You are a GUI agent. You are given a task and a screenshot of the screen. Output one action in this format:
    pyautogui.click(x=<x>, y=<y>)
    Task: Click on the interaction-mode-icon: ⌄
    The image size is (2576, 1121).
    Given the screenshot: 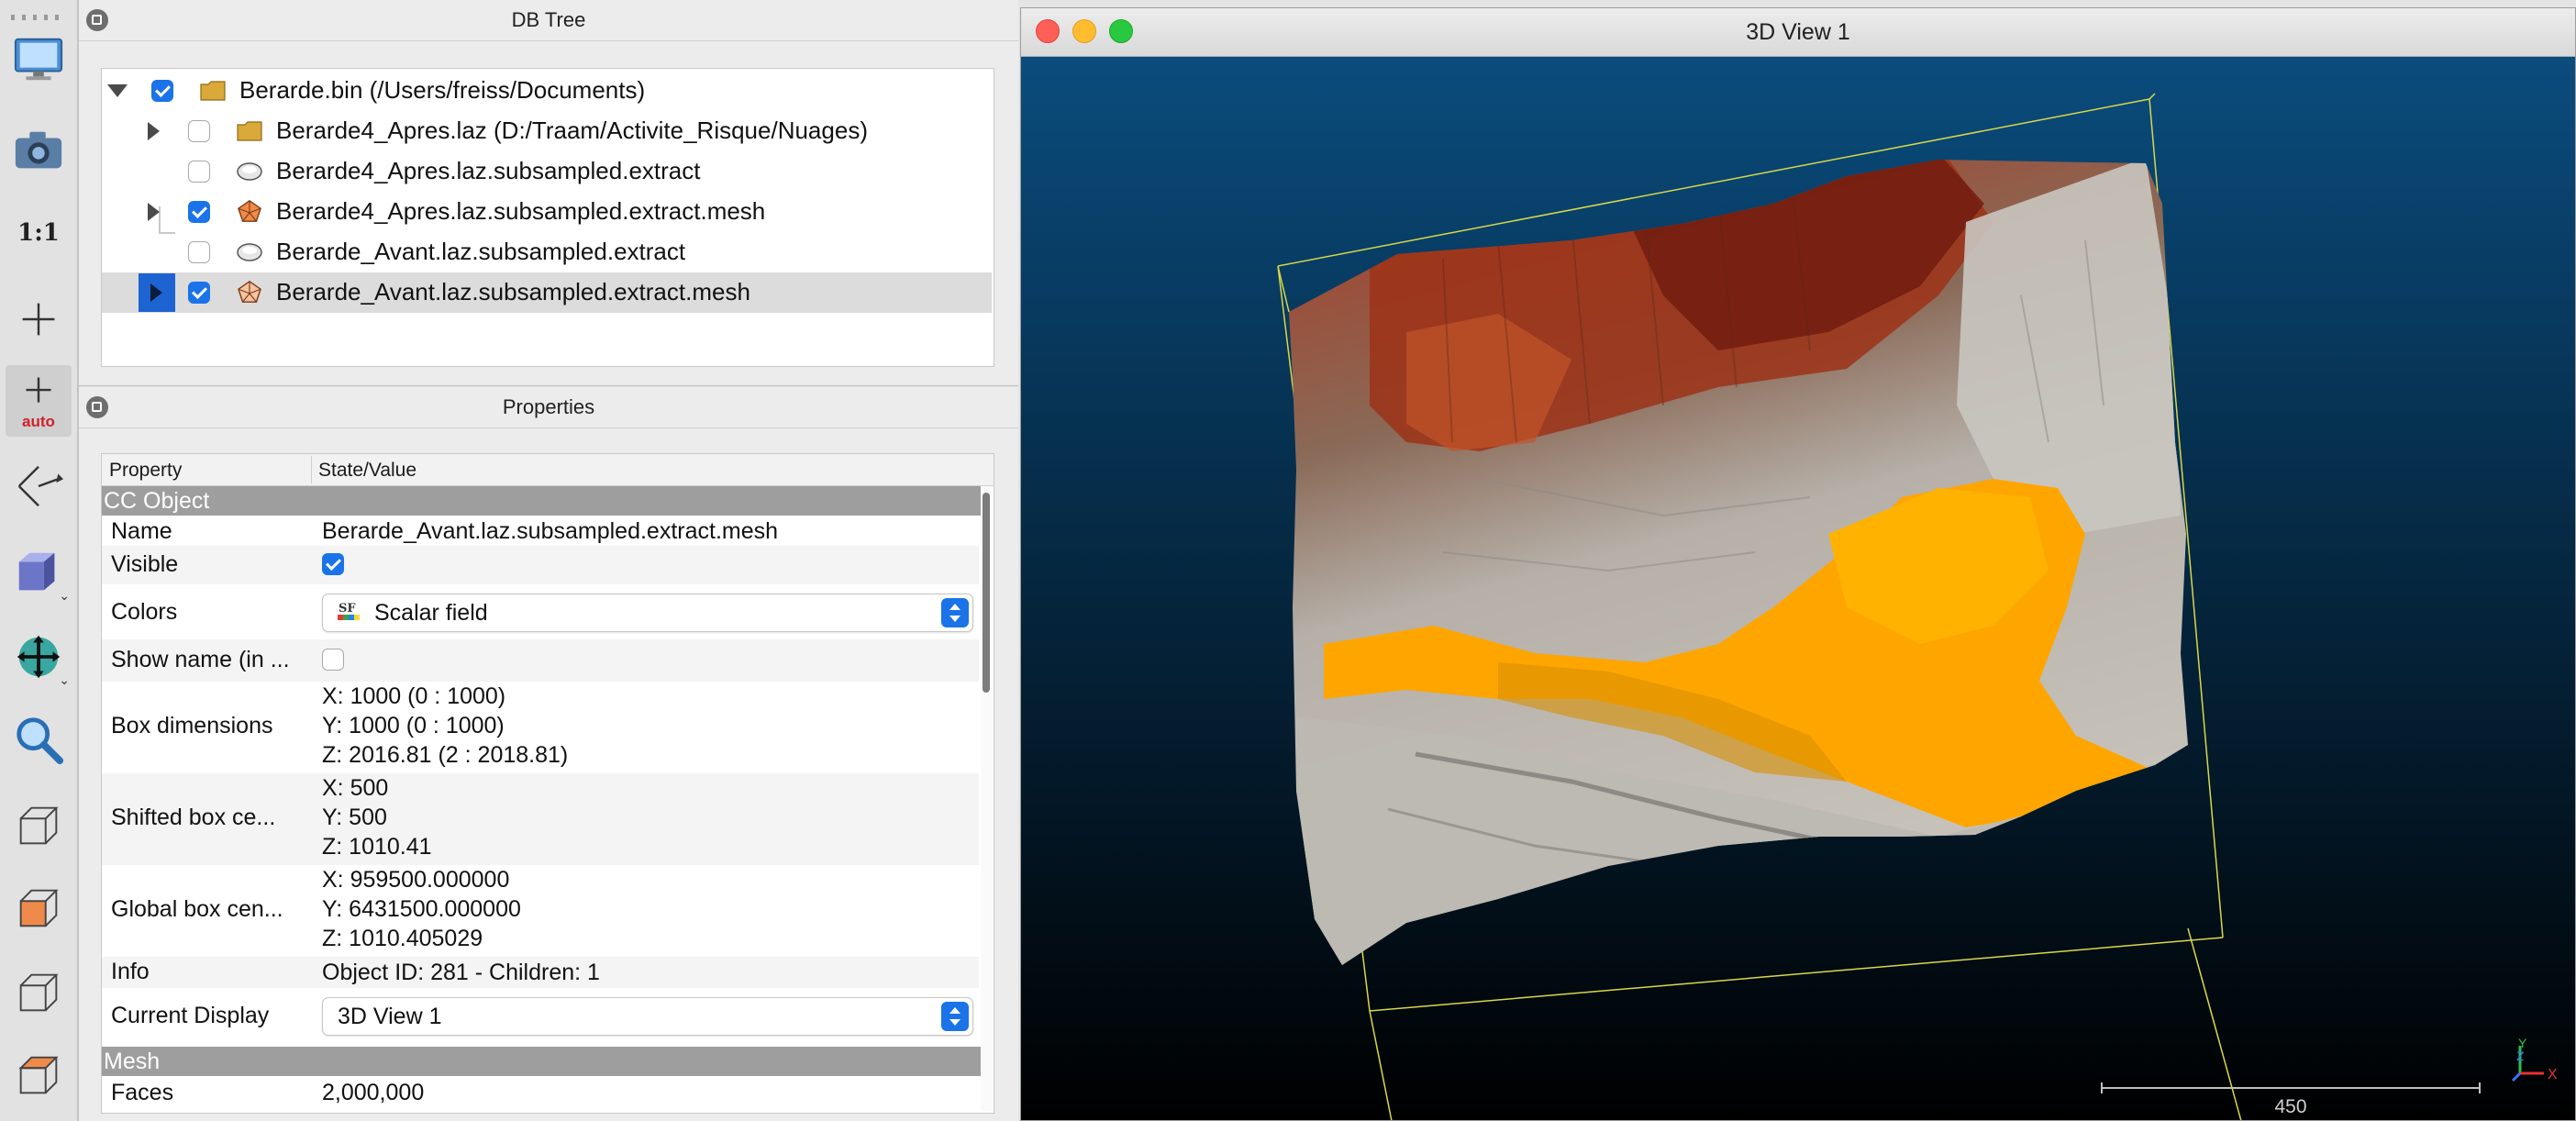 What is the action you would take?
    pyautogui.click(x=39, y=657)
    